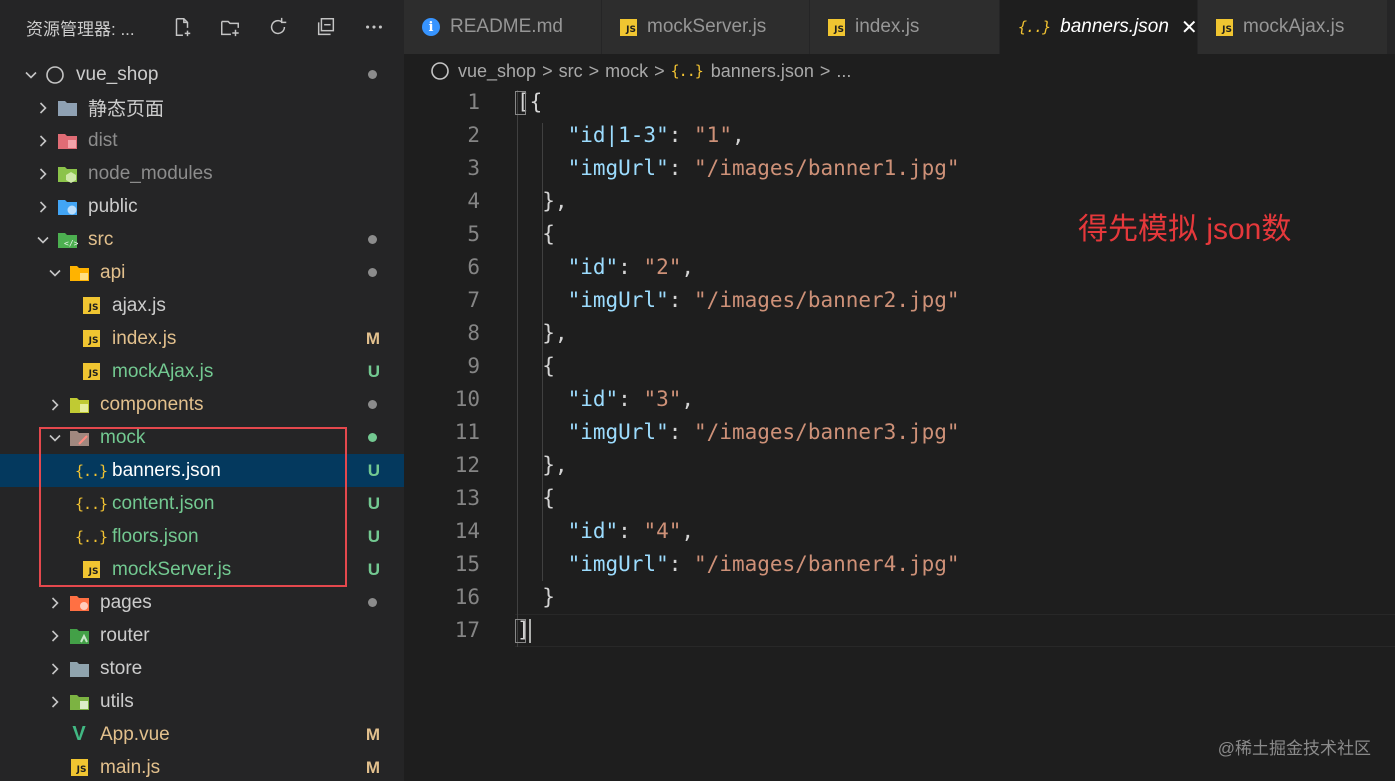 The width and height of the screenshot is (1395, 781). Describe the element at coordinates (372, 272) in the screenshot. I see `status-dot` at that location.